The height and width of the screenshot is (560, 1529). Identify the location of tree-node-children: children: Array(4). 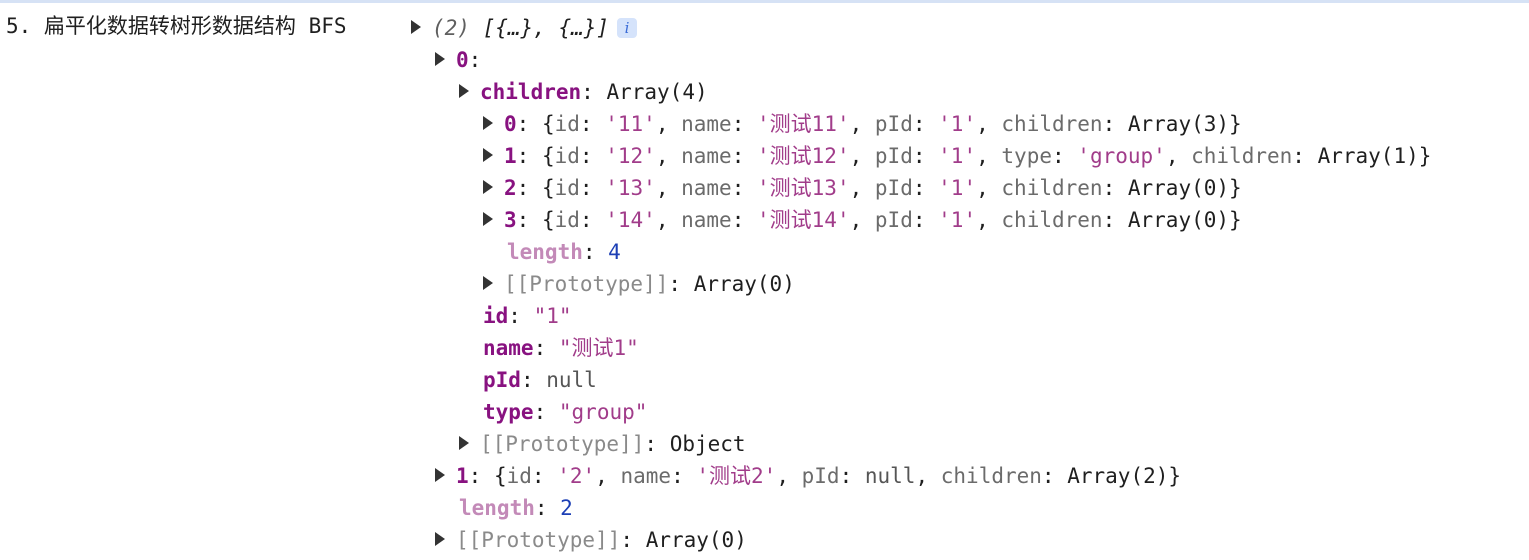
(583, 92).